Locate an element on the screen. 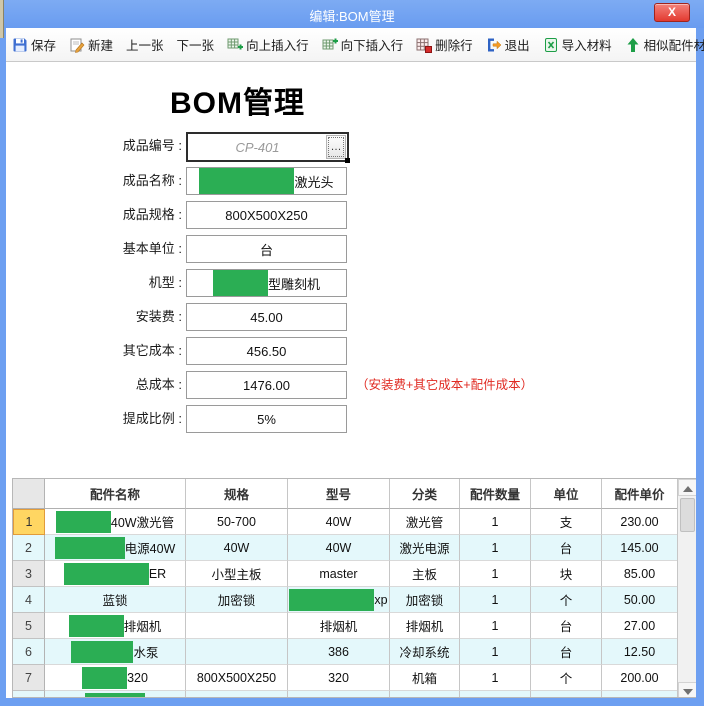 The image size is (704, 706). table-row-partial is located at coordinates (345, 694).